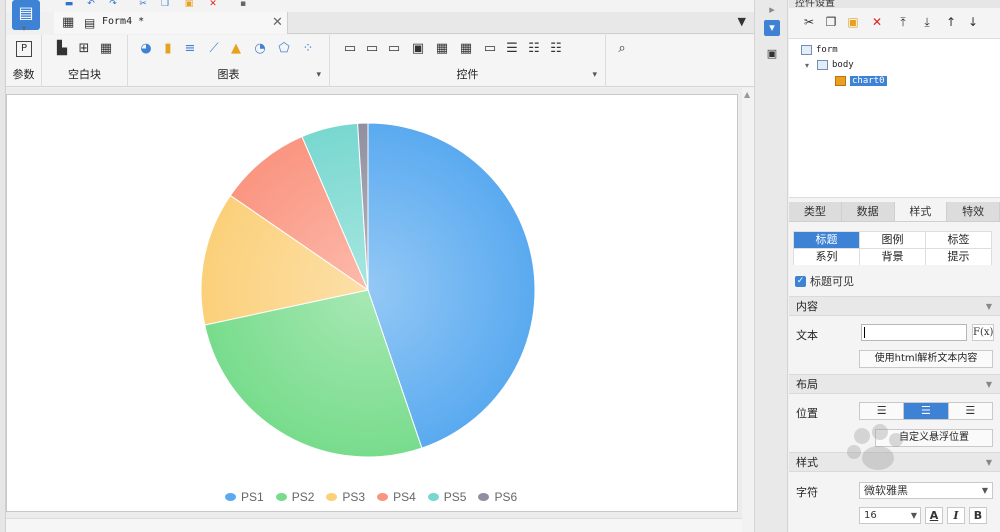 The image size is (1000, 532). What do you see at coordinates (466, 49) in the screenshot?
I see `calendar-widget-icon: ▦` at bounding box center [466, 49].